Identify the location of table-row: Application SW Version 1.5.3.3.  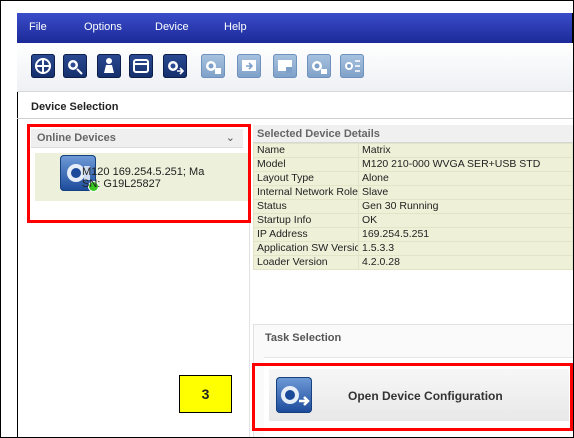
(413, 248).